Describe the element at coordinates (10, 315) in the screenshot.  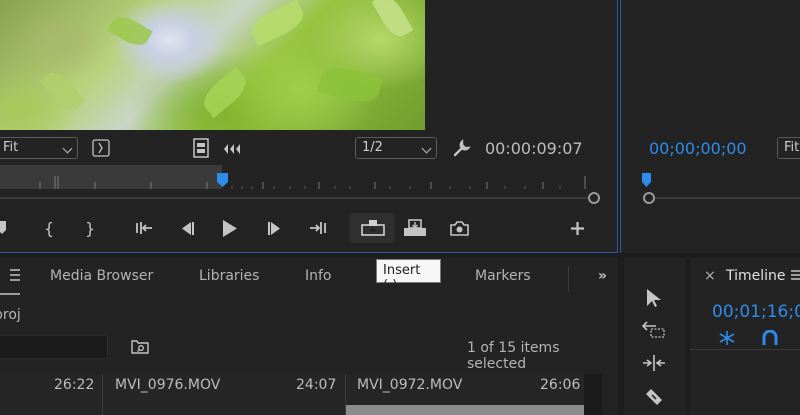
I see `project-name: proj` at that location.